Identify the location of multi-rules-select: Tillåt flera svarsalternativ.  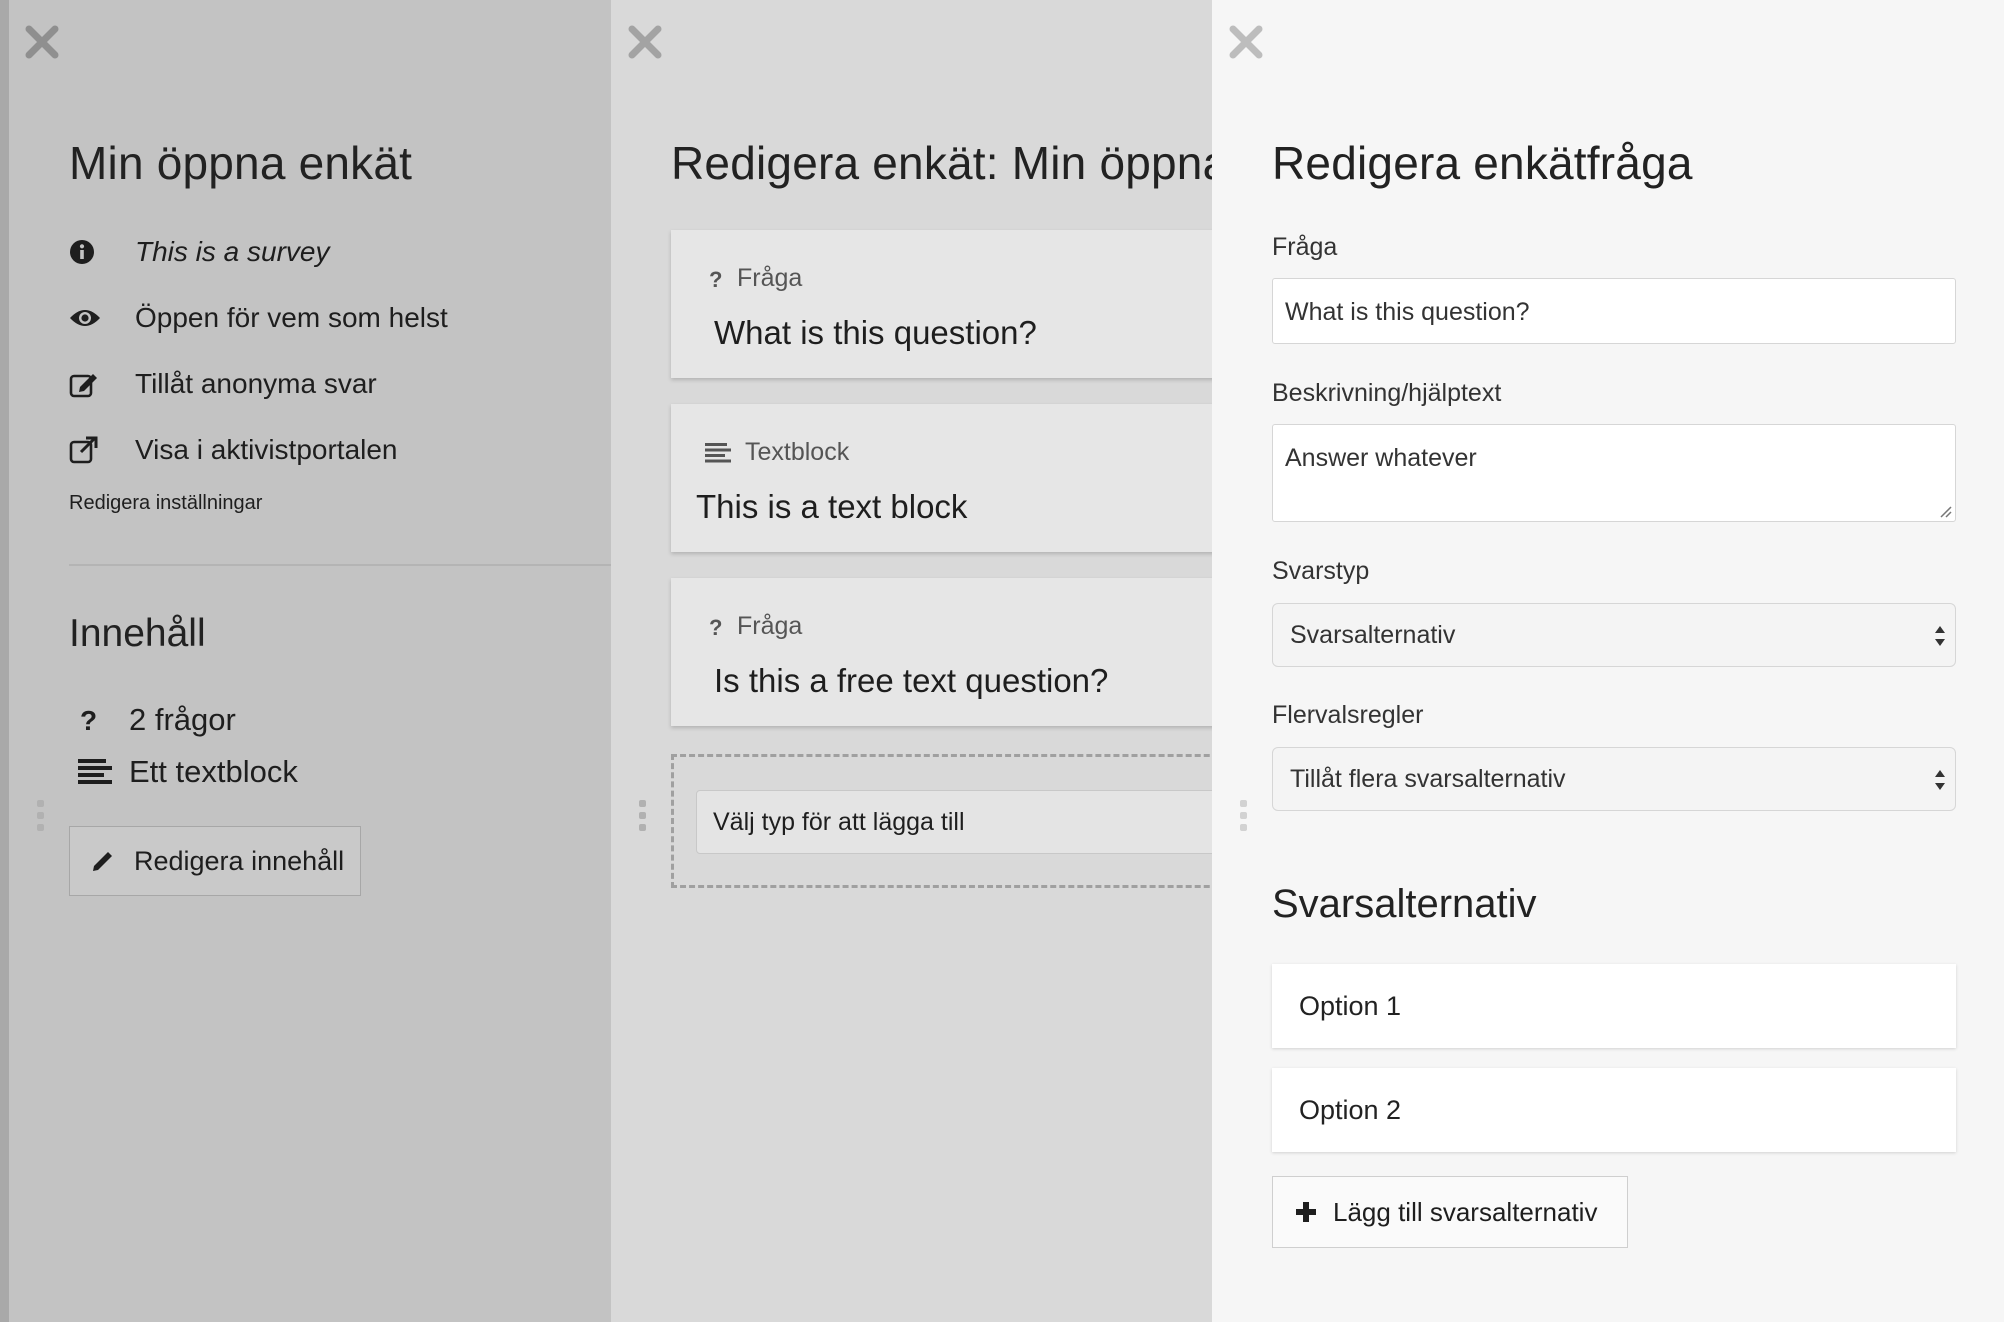
(1614, 779).